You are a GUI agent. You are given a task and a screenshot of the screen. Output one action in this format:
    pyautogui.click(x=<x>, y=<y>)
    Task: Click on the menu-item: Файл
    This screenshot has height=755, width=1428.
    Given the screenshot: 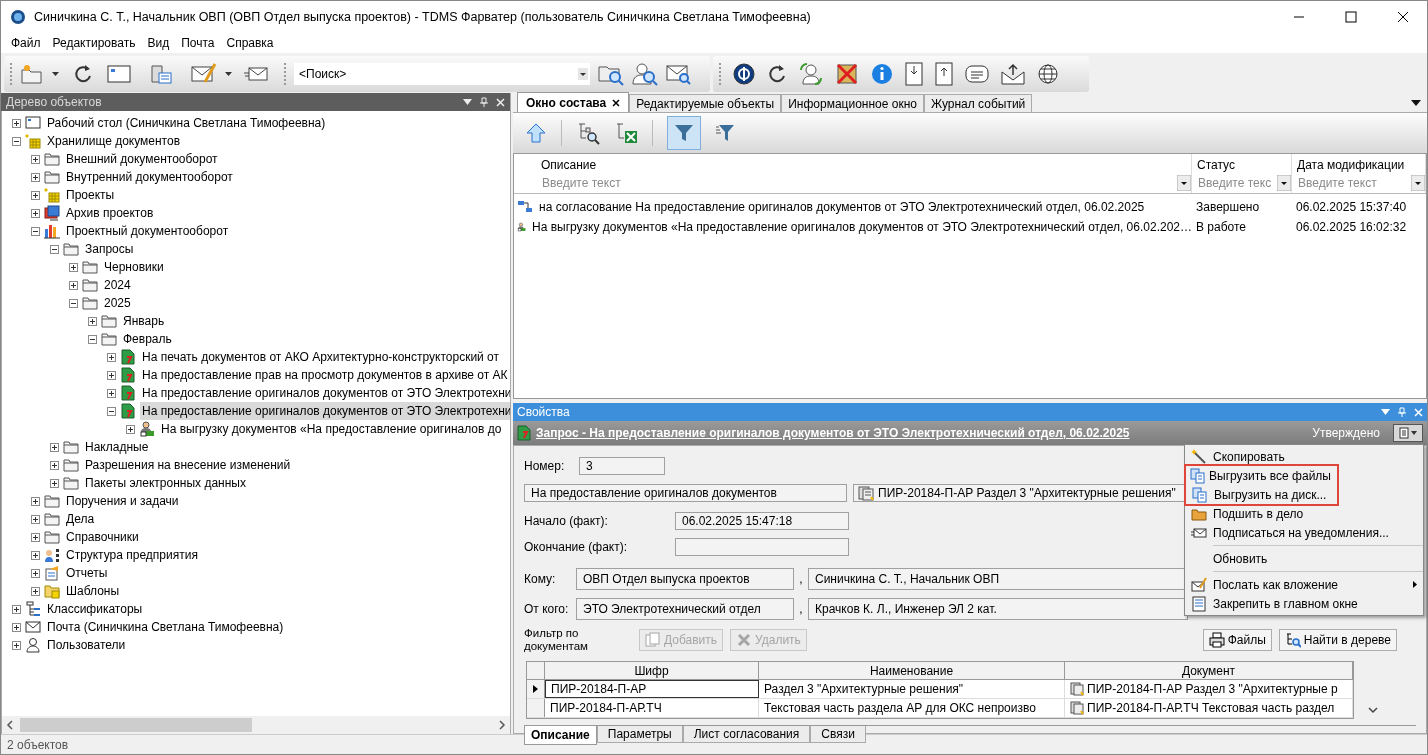 What is the action you would take?
    pyautogui.click(x=26, y=43)
    